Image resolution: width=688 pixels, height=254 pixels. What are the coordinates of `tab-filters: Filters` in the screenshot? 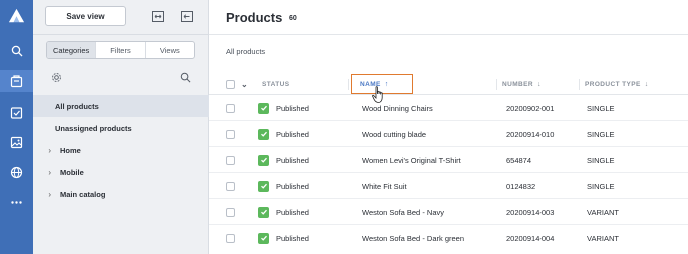 It's located at (119, 50).